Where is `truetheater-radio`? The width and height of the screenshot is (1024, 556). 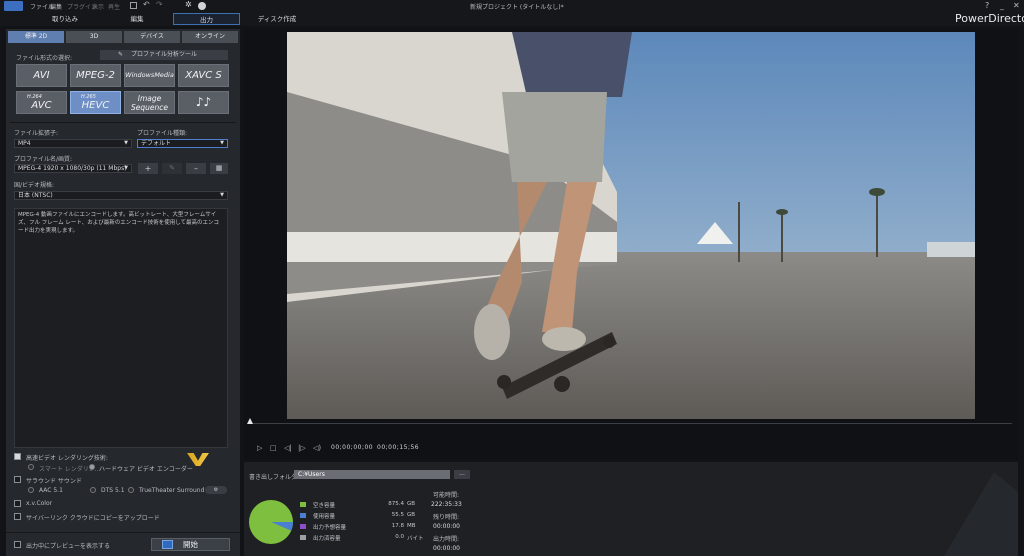
truetheater-radio is located at coordinates (131, 490).